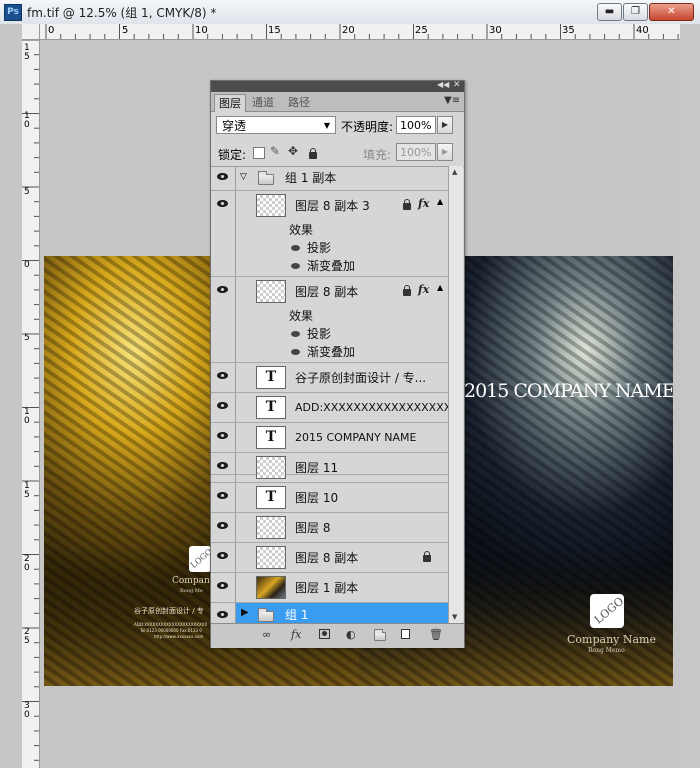 This screenshot has width=700, height=768. I want to click on vertical-ruler: 1 5 1 0 5 0 5 1 0 1 5 2 0 2 5 3 0, so click(31, 404).